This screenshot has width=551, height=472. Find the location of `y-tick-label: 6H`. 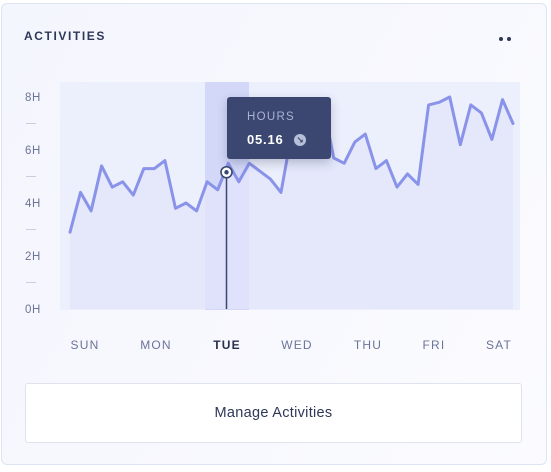

y-tick-label: 6H is located at coordinates (33, 151).